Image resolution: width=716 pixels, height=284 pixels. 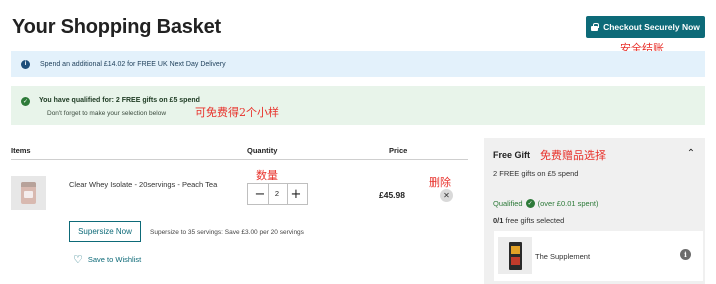 I want to click on checkout-label: Checkout Securely Now, so click(x=651, y=27).